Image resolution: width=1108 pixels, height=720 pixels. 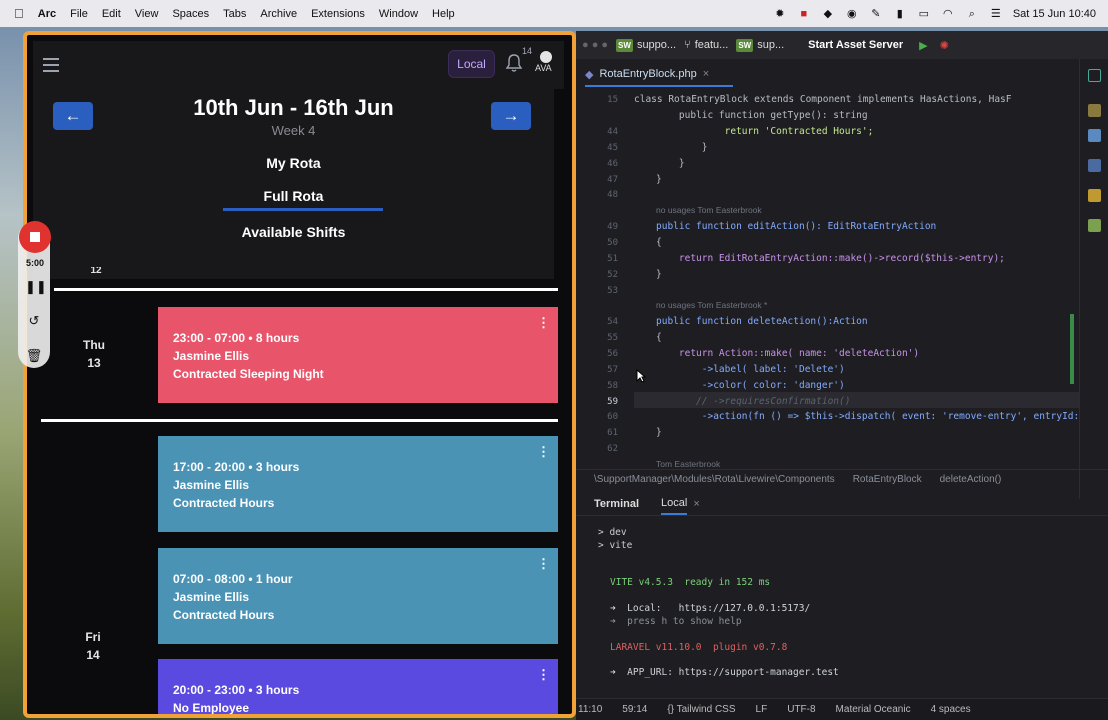 I want to click on code-line: ->label( label: 'Delete'), so click(x=750, y=369).